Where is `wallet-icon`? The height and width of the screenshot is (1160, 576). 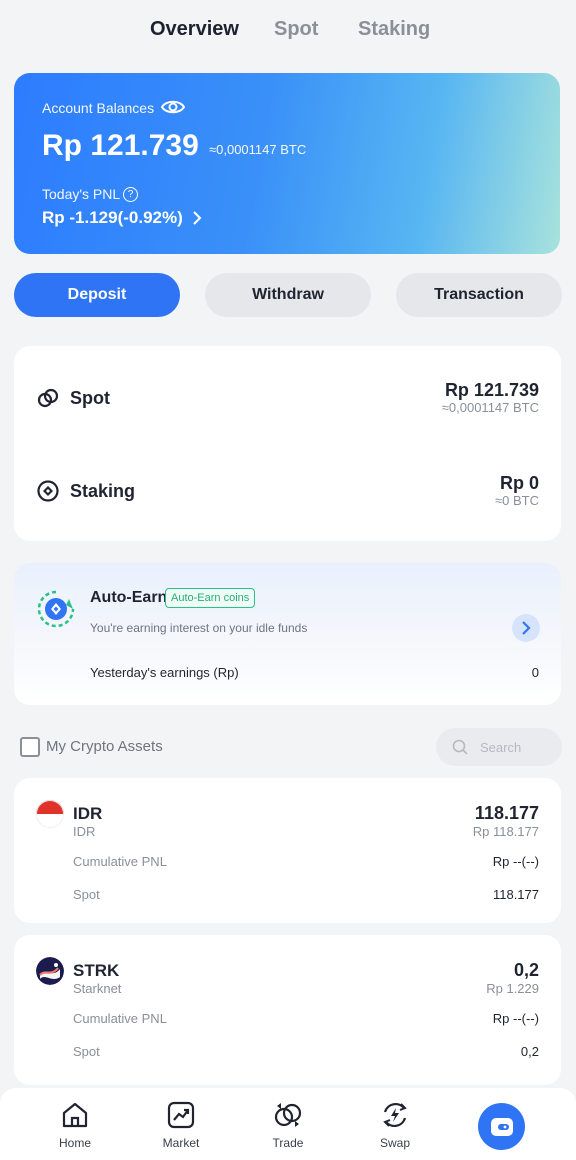
wallet-icon is located at coordinates (502, 1129).